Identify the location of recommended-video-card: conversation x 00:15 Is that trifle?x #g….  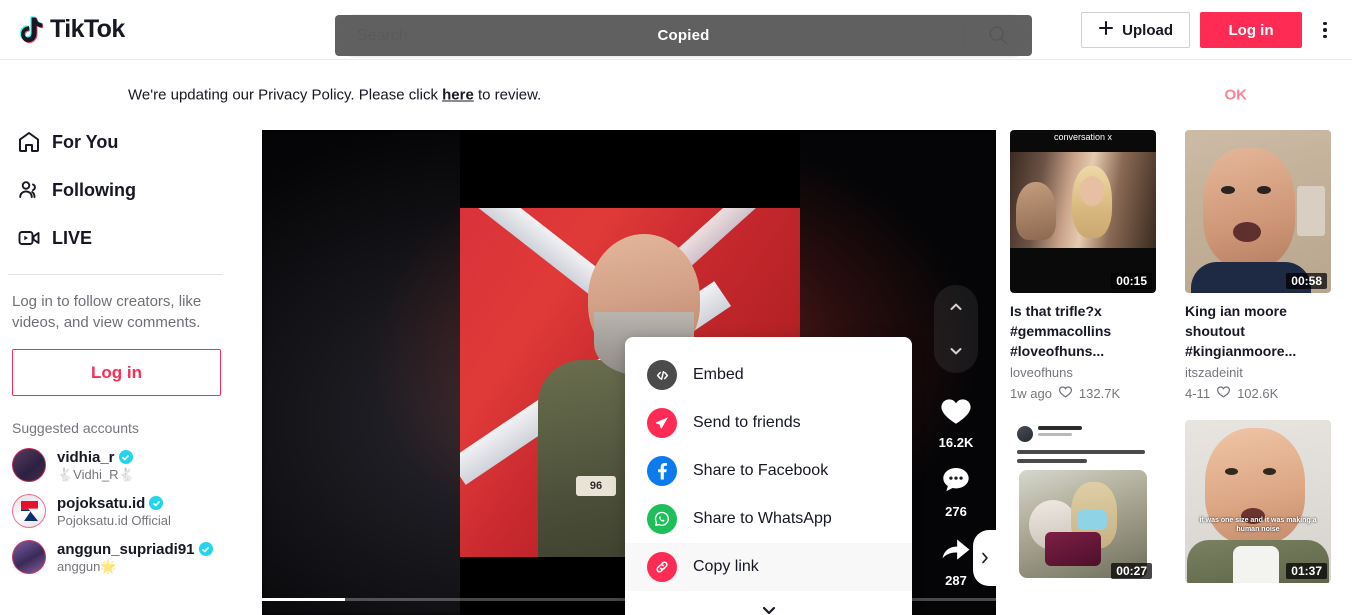
(1083, 266).